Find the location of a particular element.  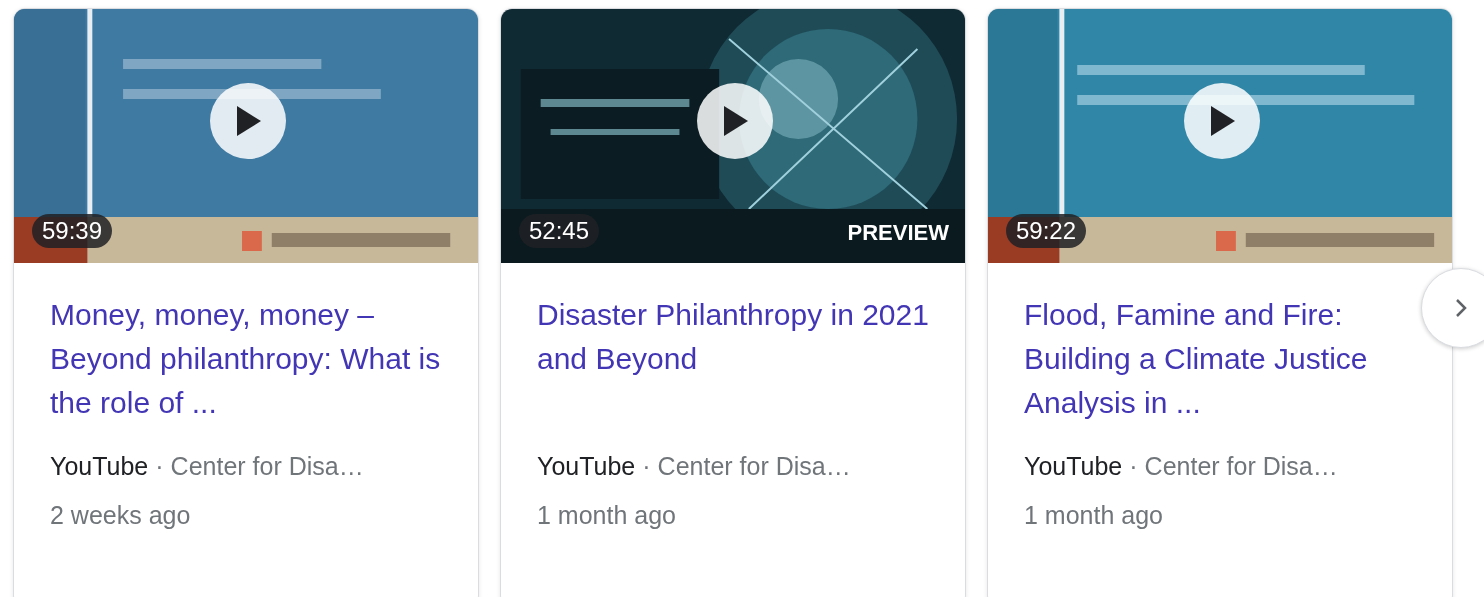

duration-badge: 59:39 is located at coordinates (72, 231).